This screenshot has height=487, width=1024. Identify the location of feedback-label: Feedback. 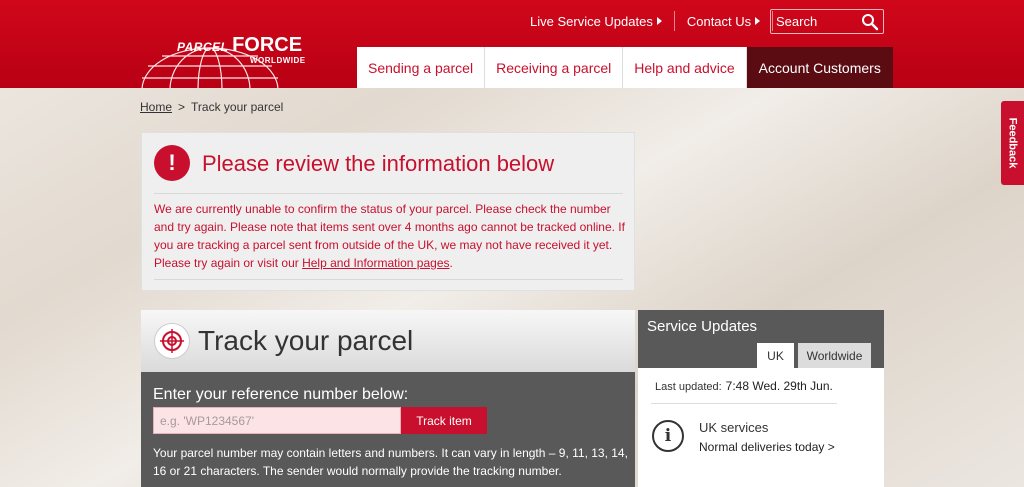
(1012, 143).